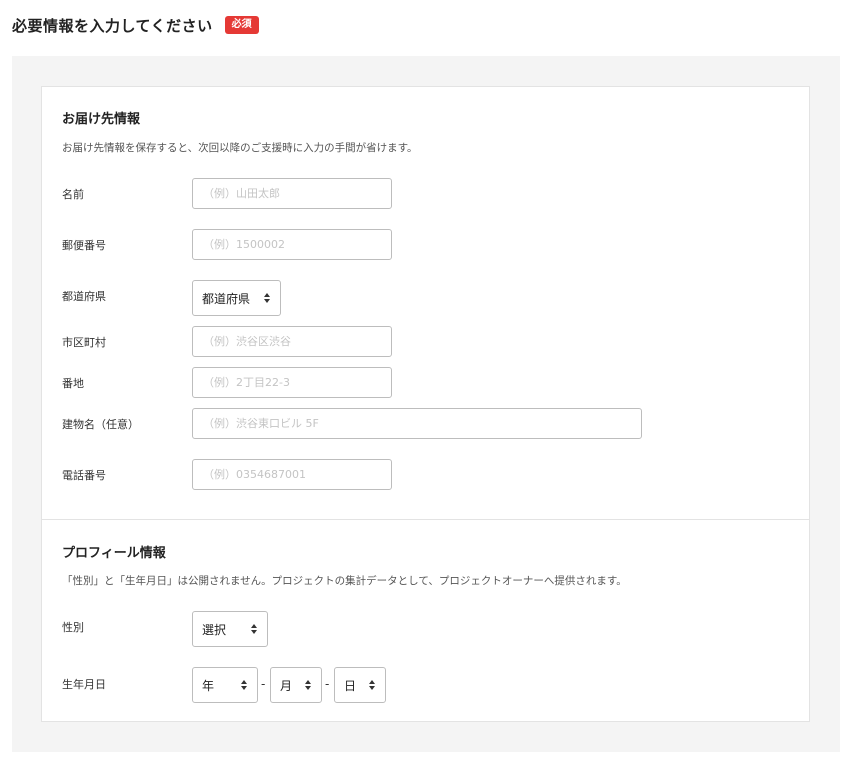 The width and height of the screenshot is (862, 771). What do you see at coordinates (425, 519) in the screenshot?
I see `section-divider` at bounding box center [425, 519].